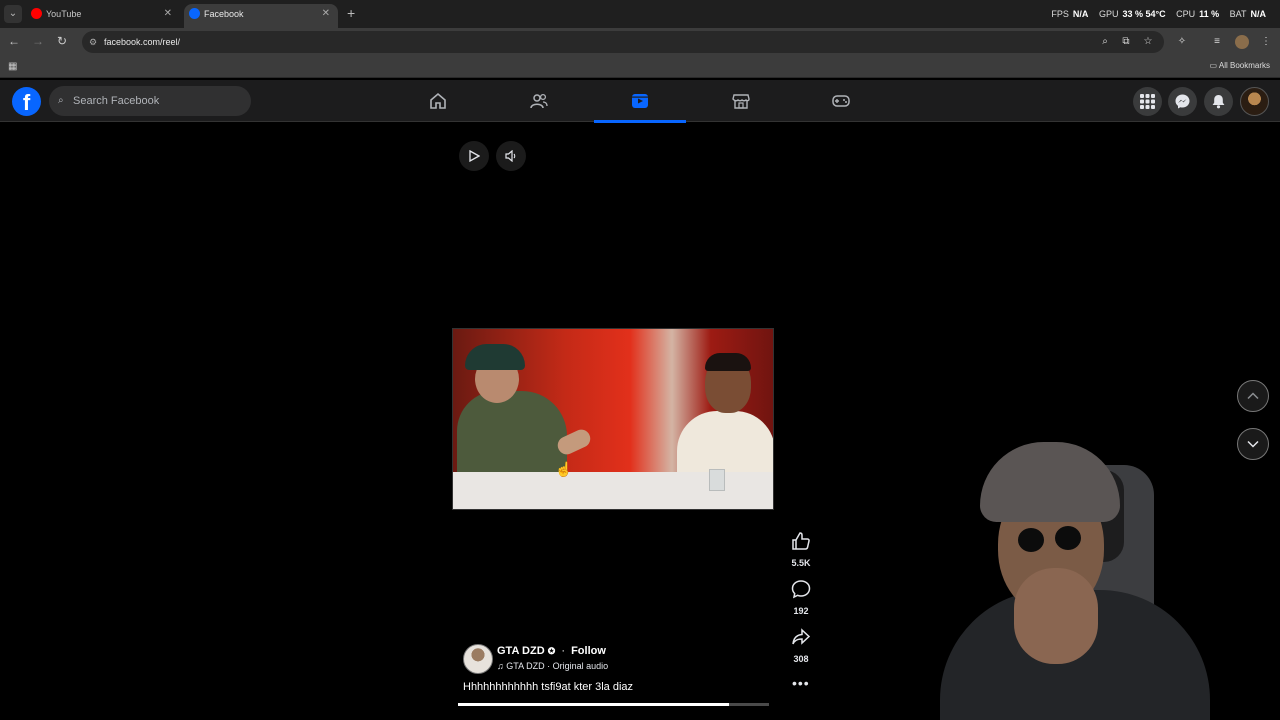 Image resolution: width=1280 pixels, height=720 pixels. What do you see at coordinates (1068, 538) in the screenshot?
I see `webcam-sunglasses-right` at bounding box center [1068, 538].